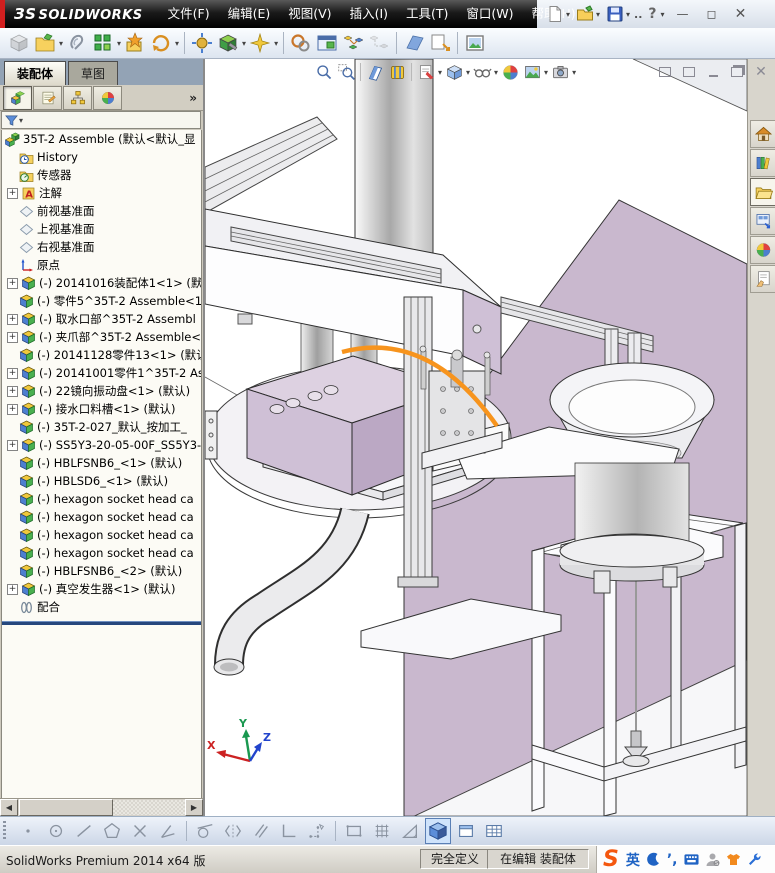 Image resolution: width=775 pixels, height=873 pixels. What do you see at coordinates (101, 589) in the screenshot?
I see `tree-item: + (-) 真空发生器<1> (默认)` at bounding box center [101, 589].